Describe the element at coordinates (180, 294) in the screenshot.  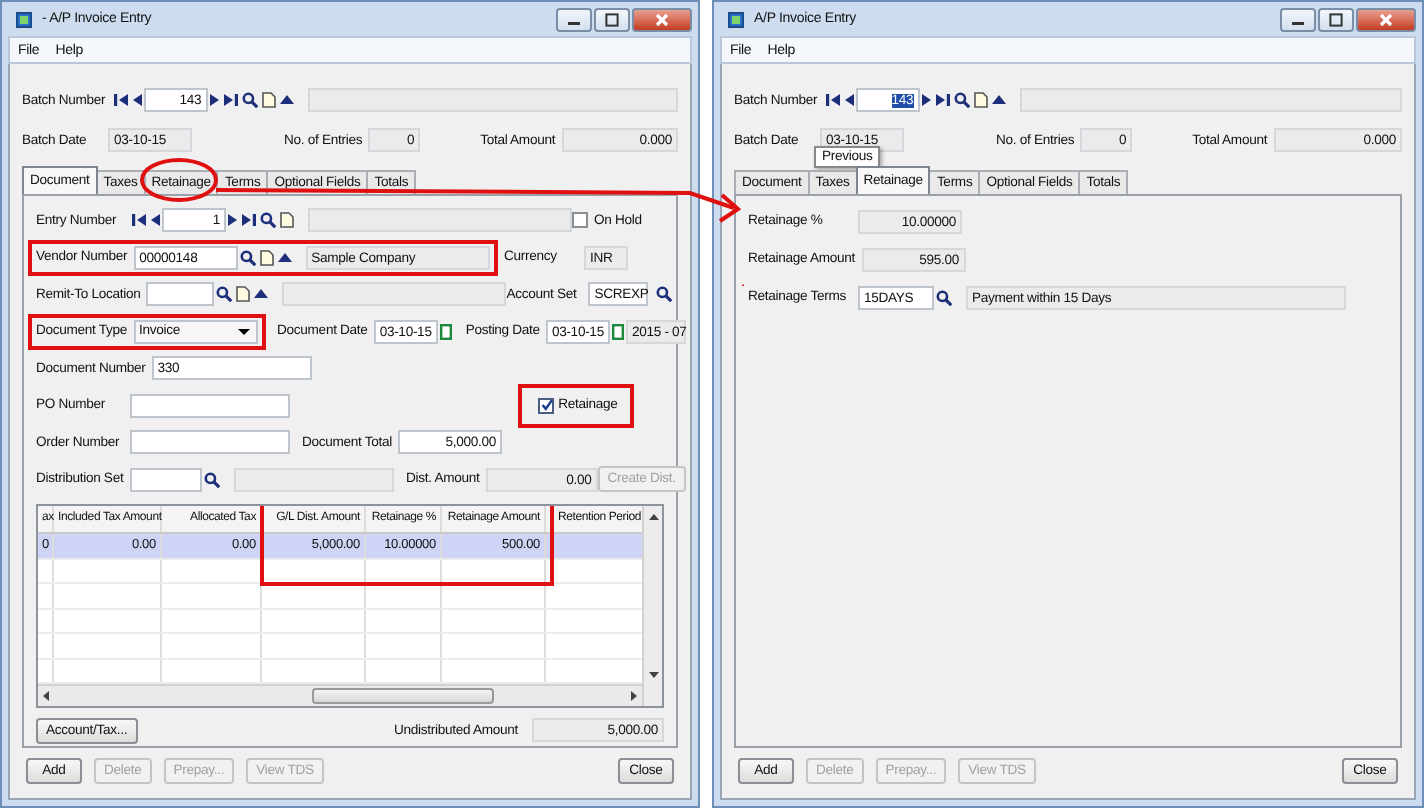
I see `remit-to-field` at that location.